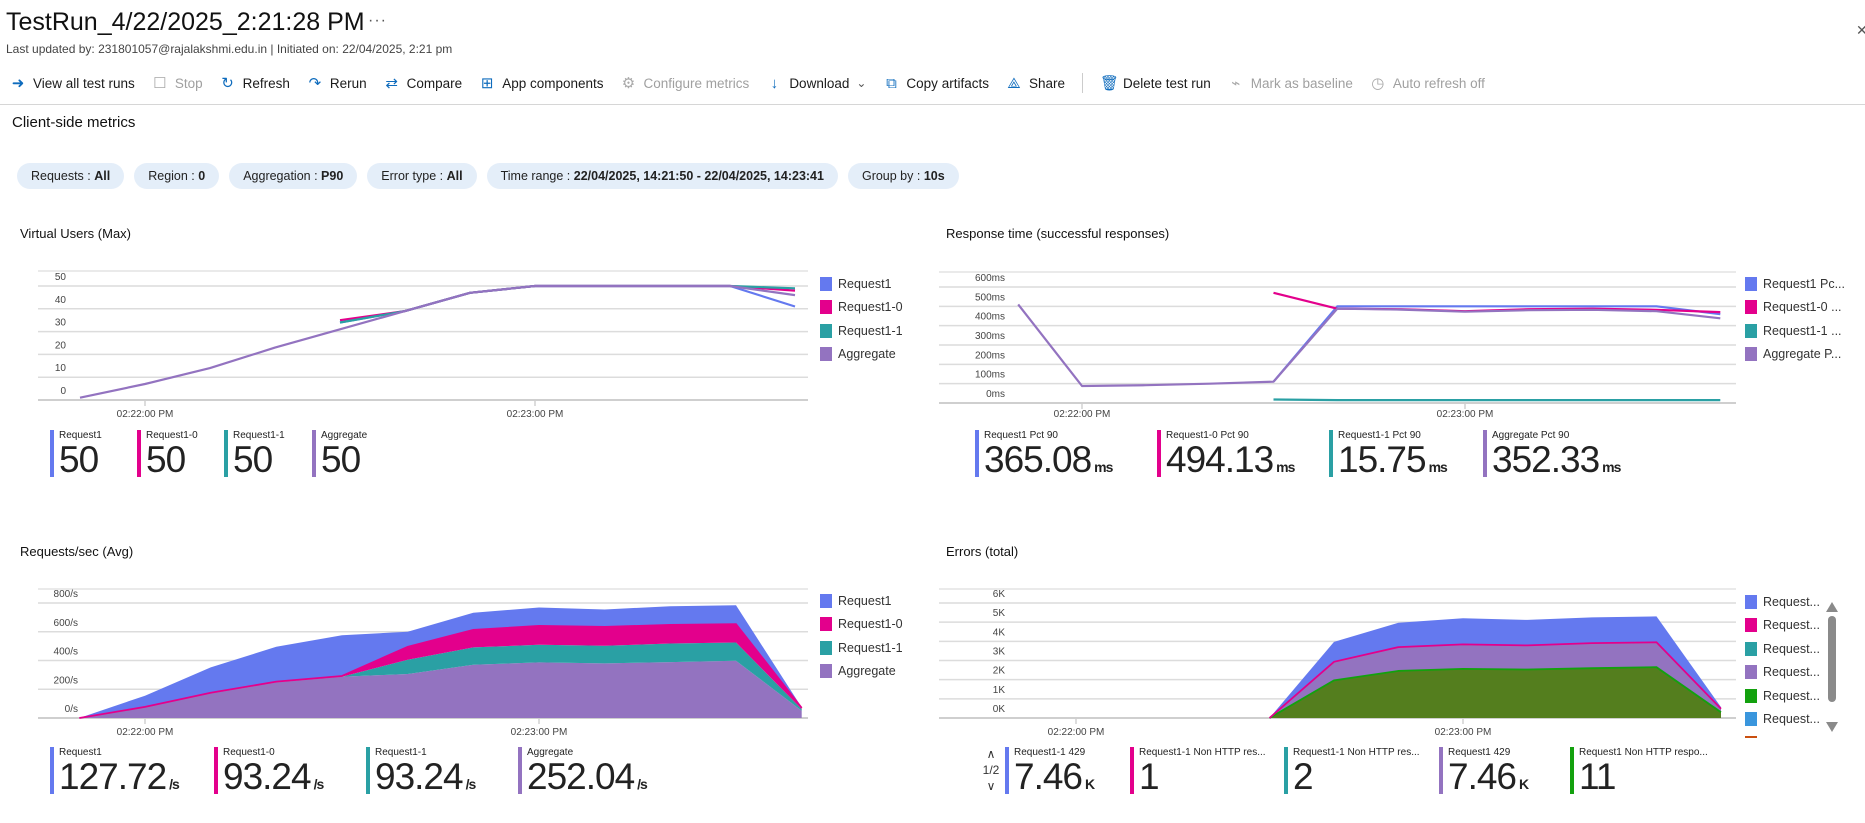  Describe the element at coordinates (1427, 83) in the screenshot. I see `auto-refresh-off-button: ◷ Auto refresh off` at that location.